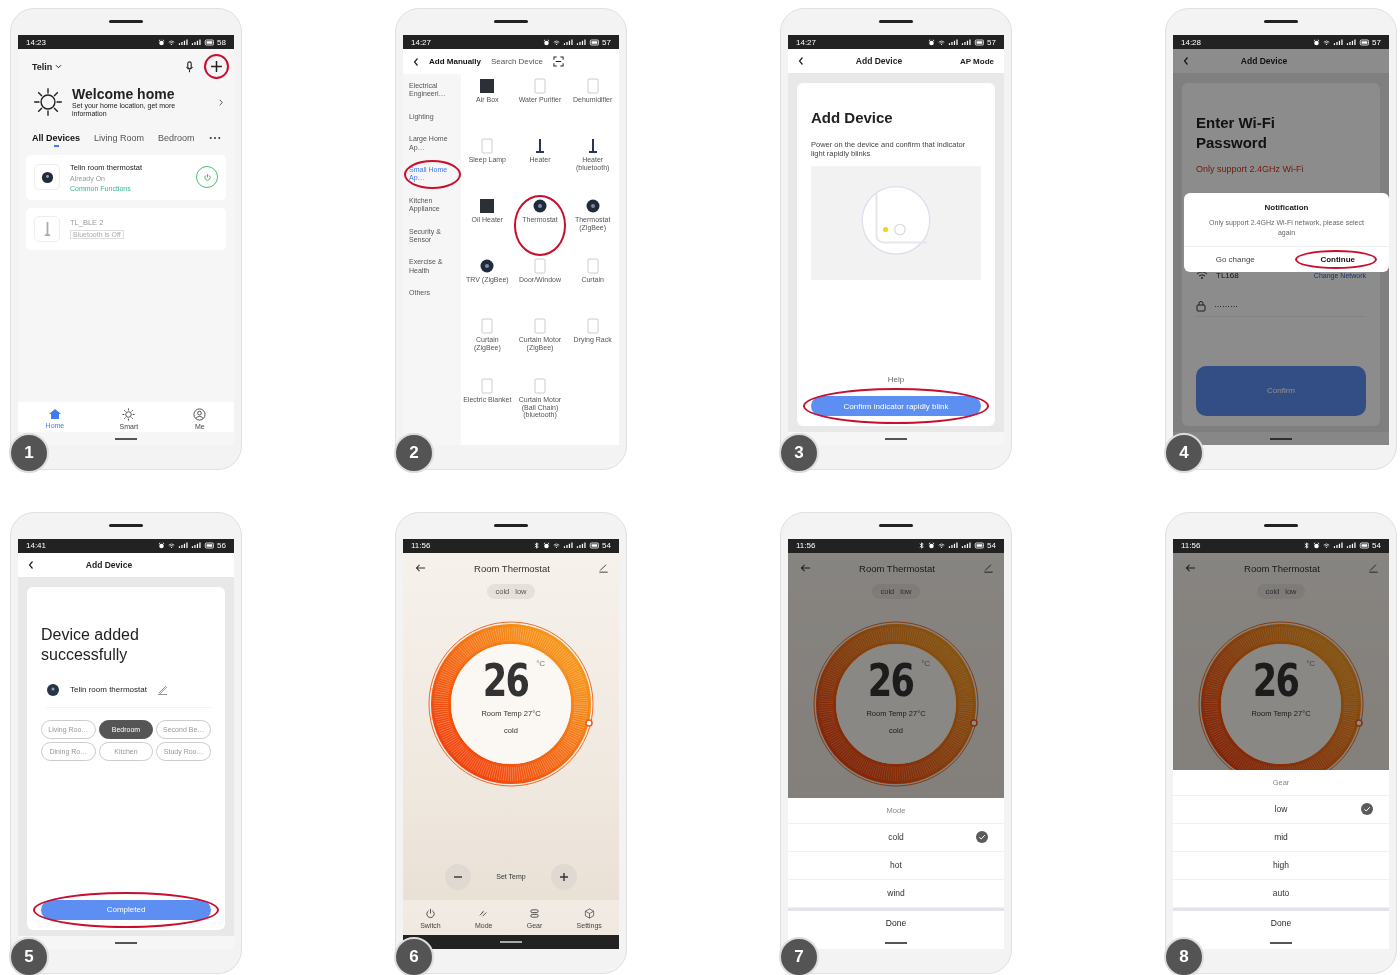 Image resolution: width=1400 pixels, height=975 pixels. Describe the element at coordinates (974, 61) in the screenshot. I see `ap-mode-link: AP Mode` at that location.